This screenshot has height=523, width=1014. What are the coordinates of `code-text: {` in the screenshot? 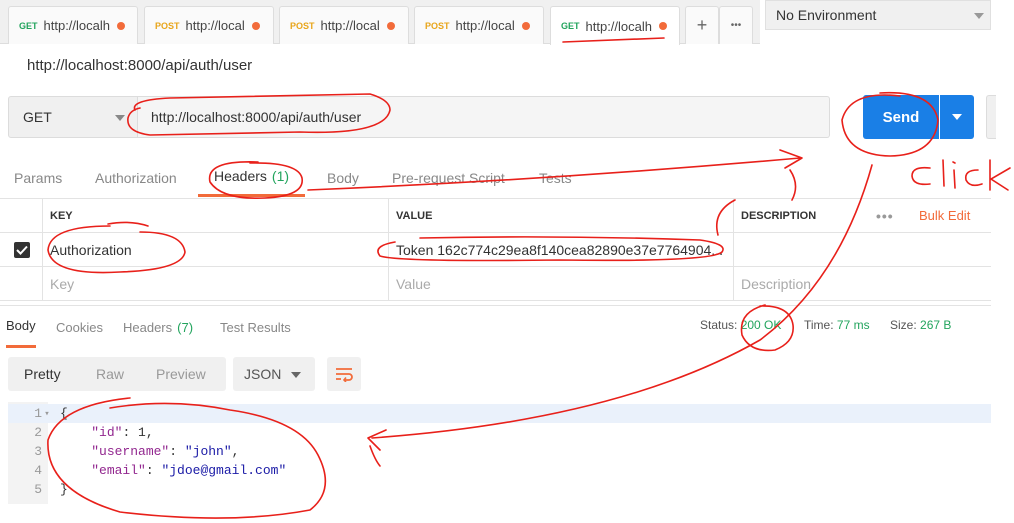 It's located at (64, 413).